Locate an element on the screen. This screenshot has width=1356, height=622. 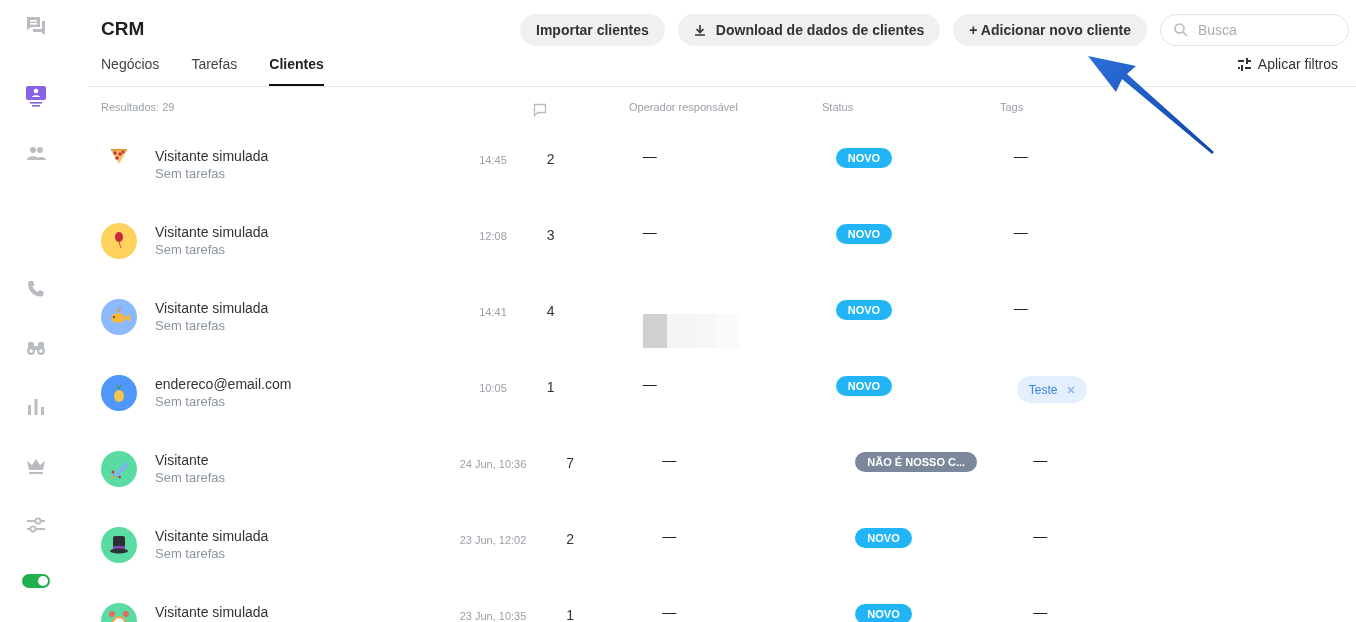
avatar-icon is located at coordinates (119, 157).